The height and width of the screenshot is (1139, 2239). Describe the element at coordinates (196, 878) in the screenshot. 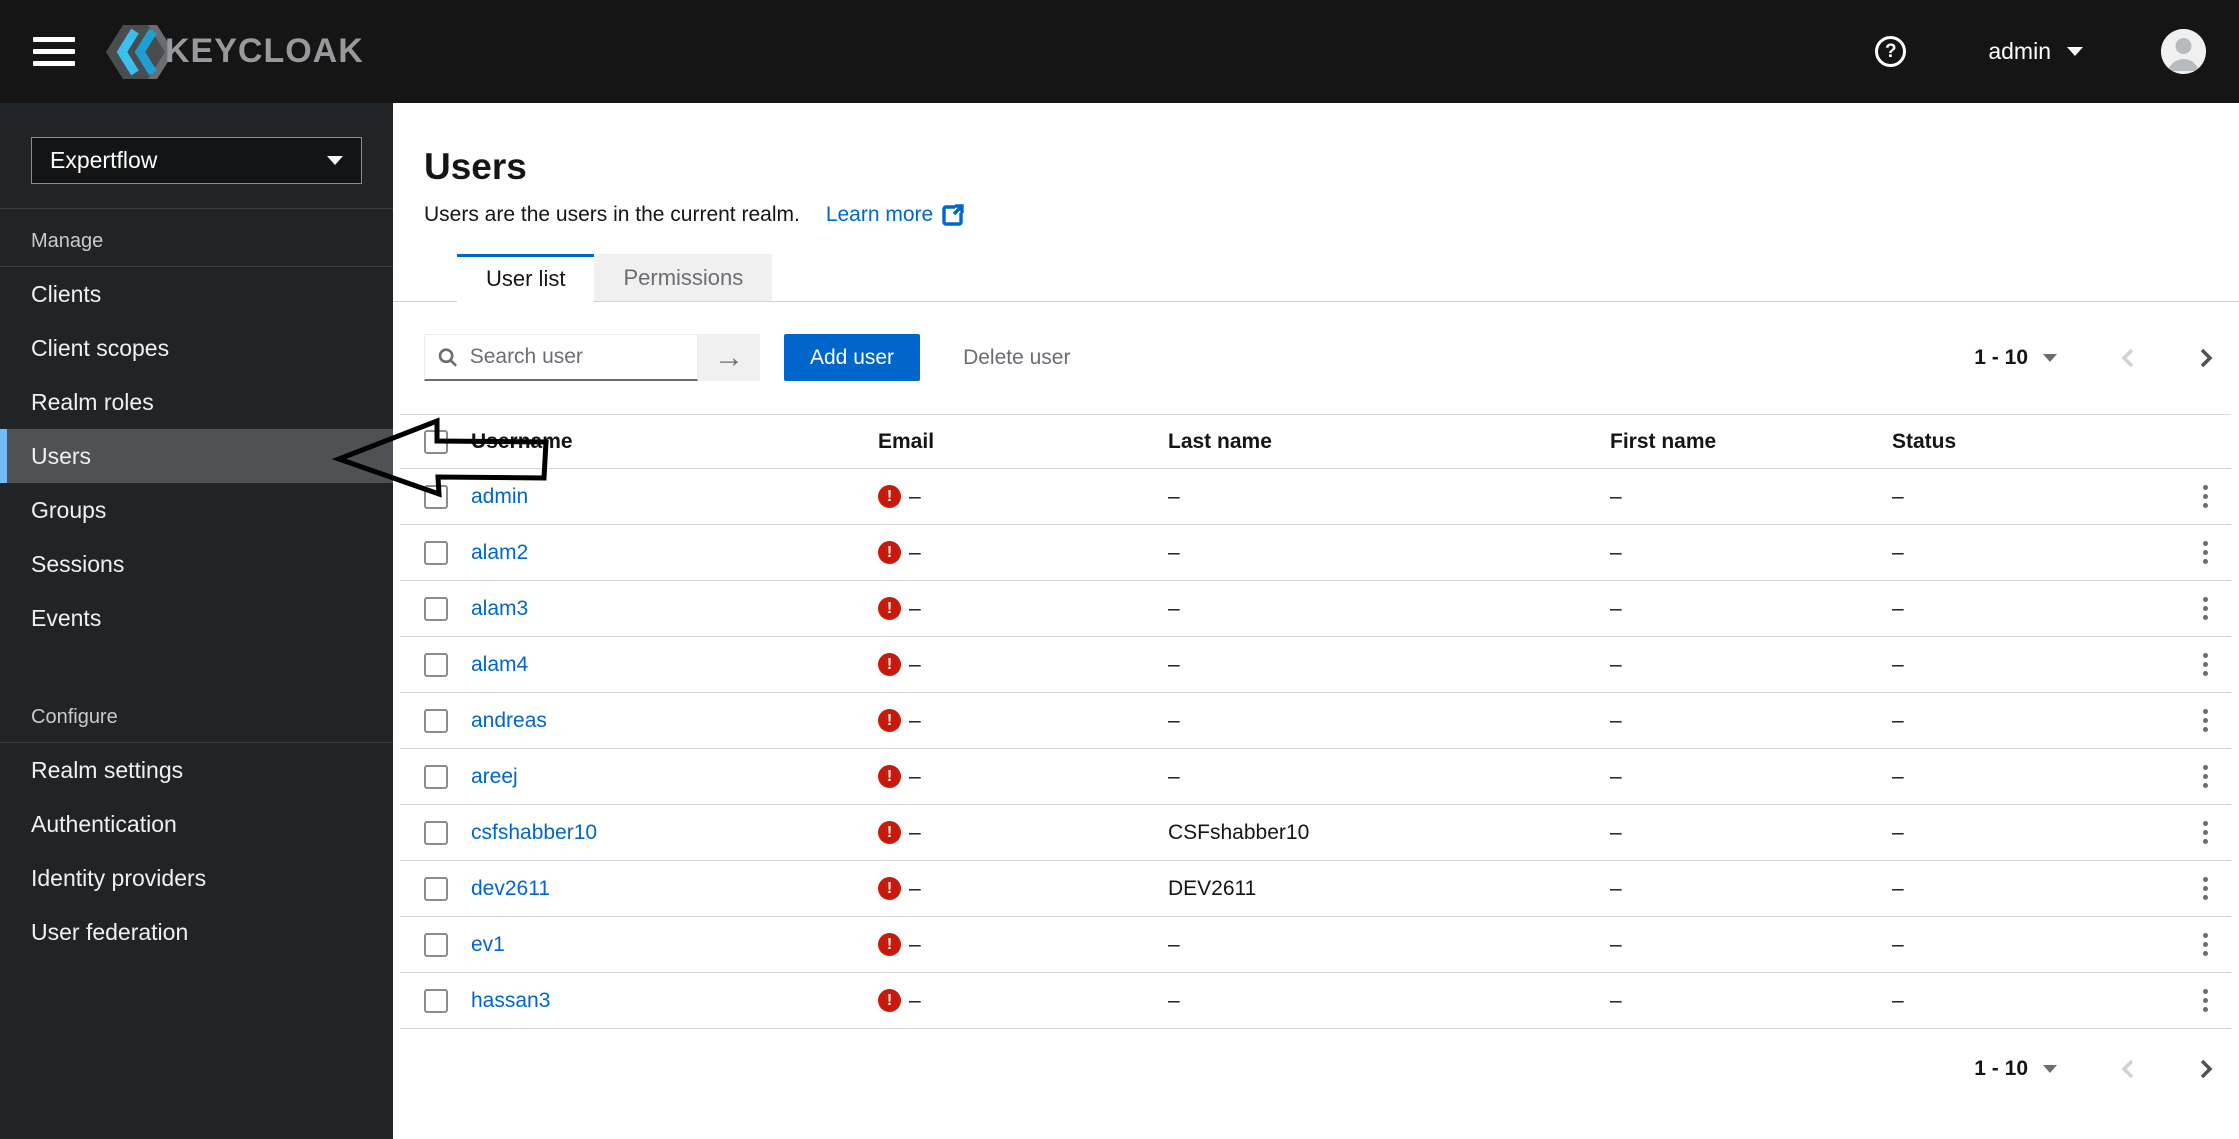

I see `sidebar-item-identity-providers: Identity providers` at that location.